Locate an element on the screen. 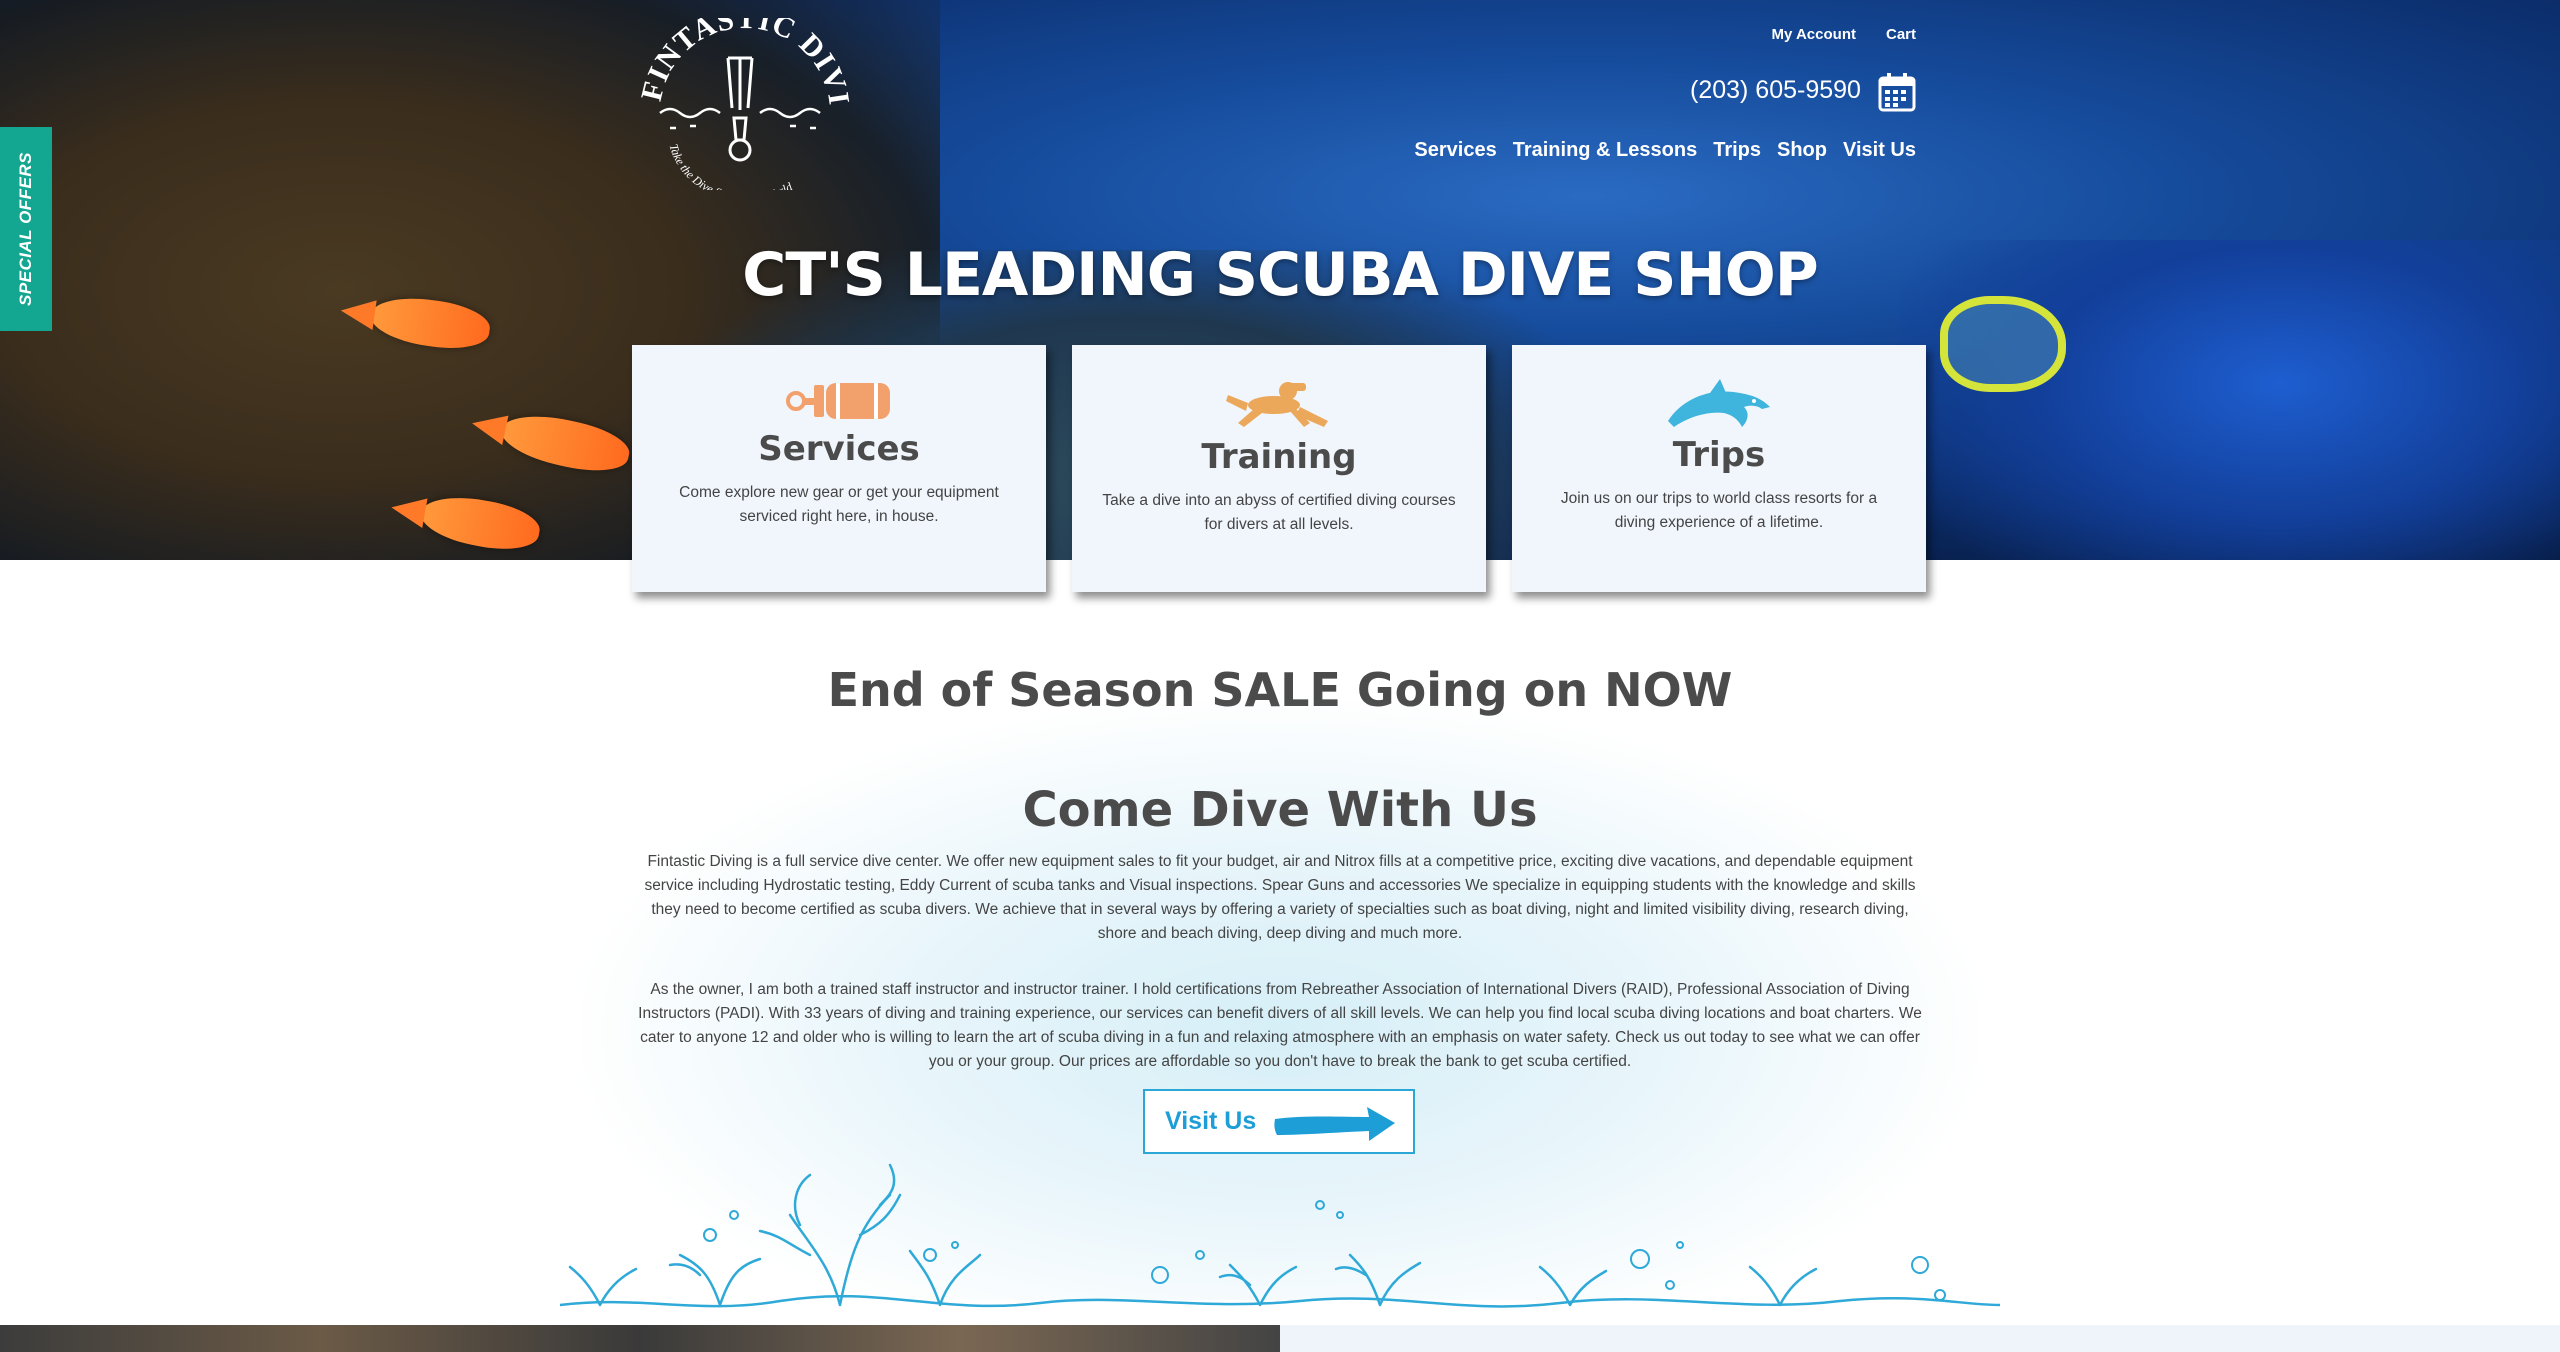  account-links: My Account Cart is located at coordinates (1844, 34).